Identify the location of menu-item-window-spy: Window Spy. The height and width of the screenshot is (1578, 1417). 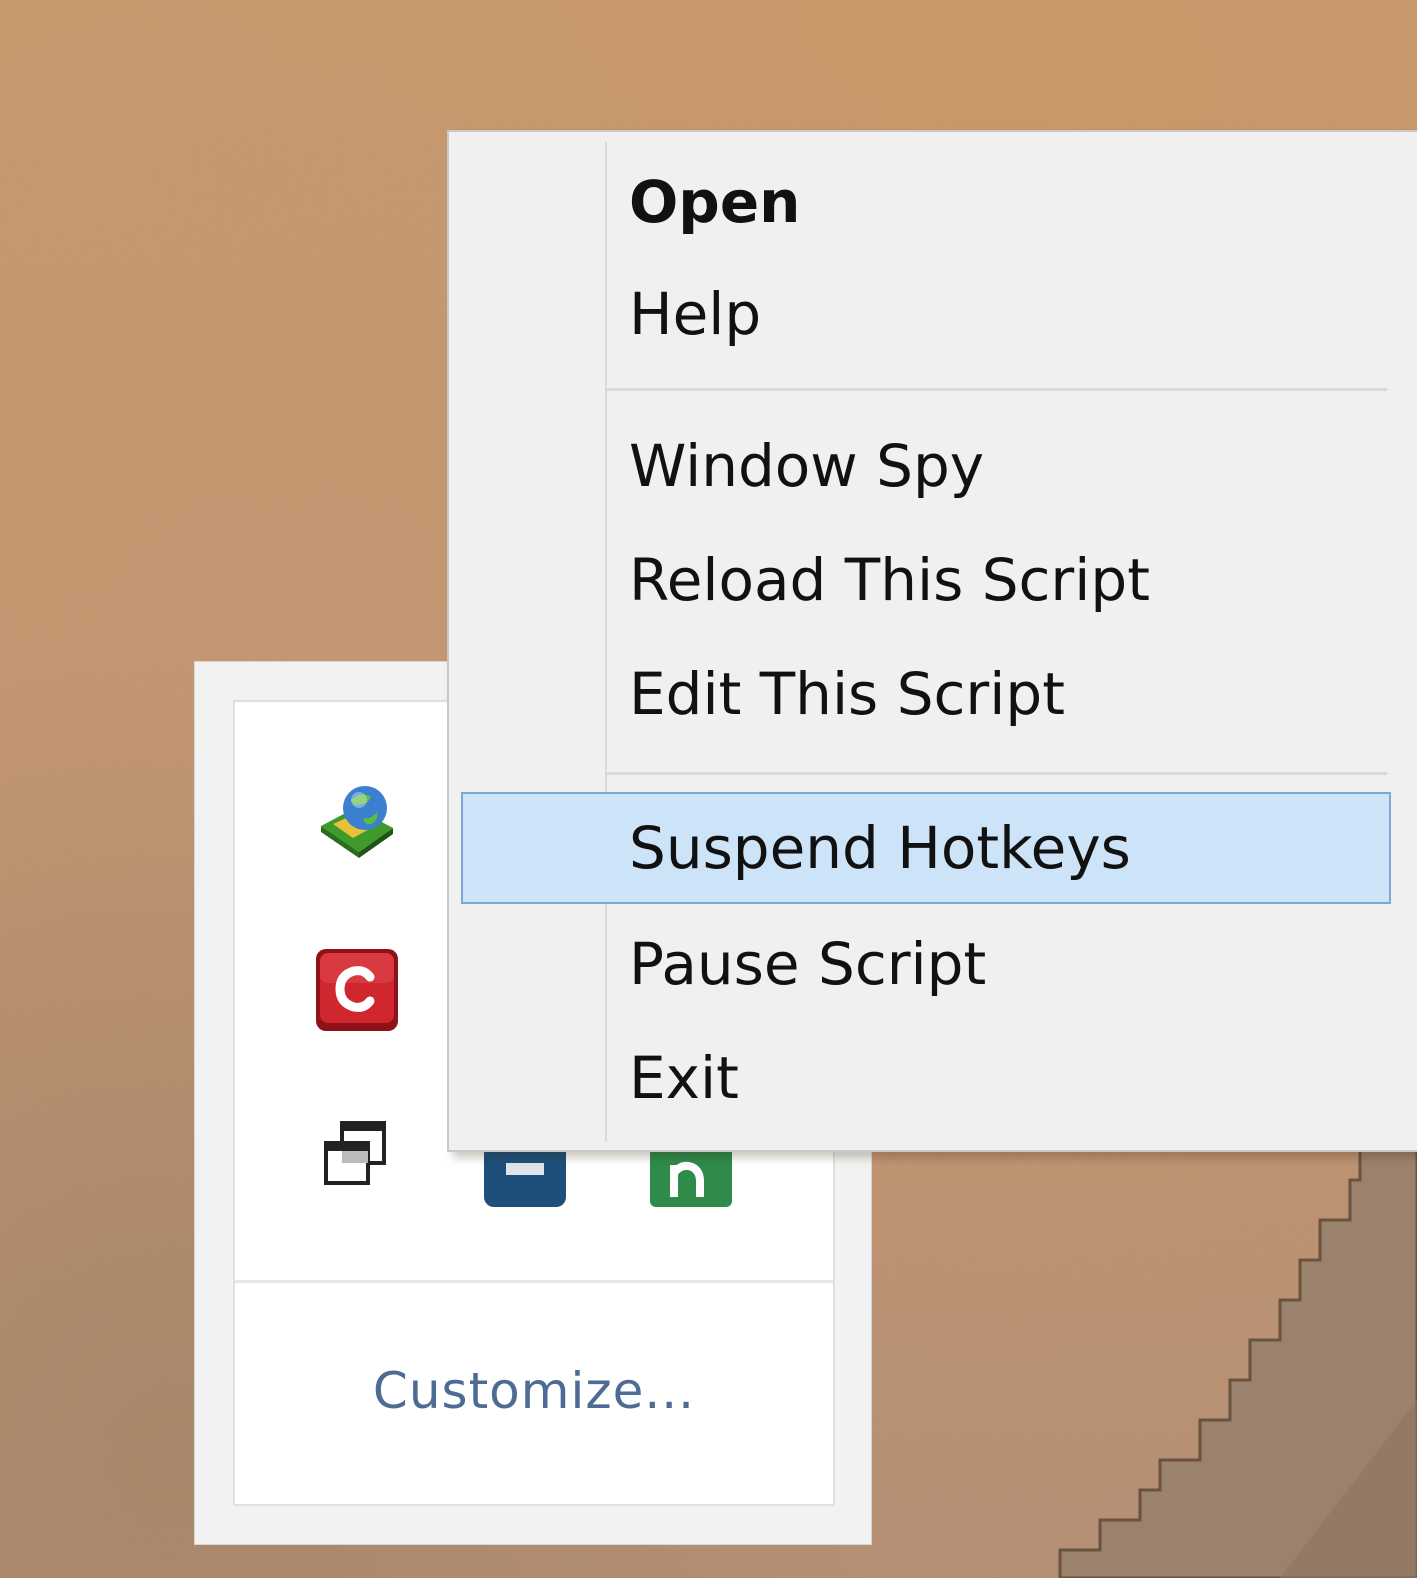
(926, 466).